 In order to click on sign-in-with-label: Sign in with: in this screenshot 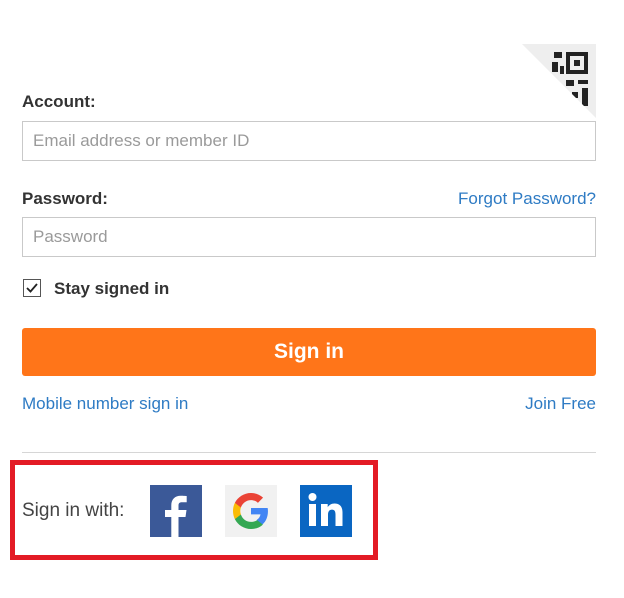, I will do `click(73, 510)`.